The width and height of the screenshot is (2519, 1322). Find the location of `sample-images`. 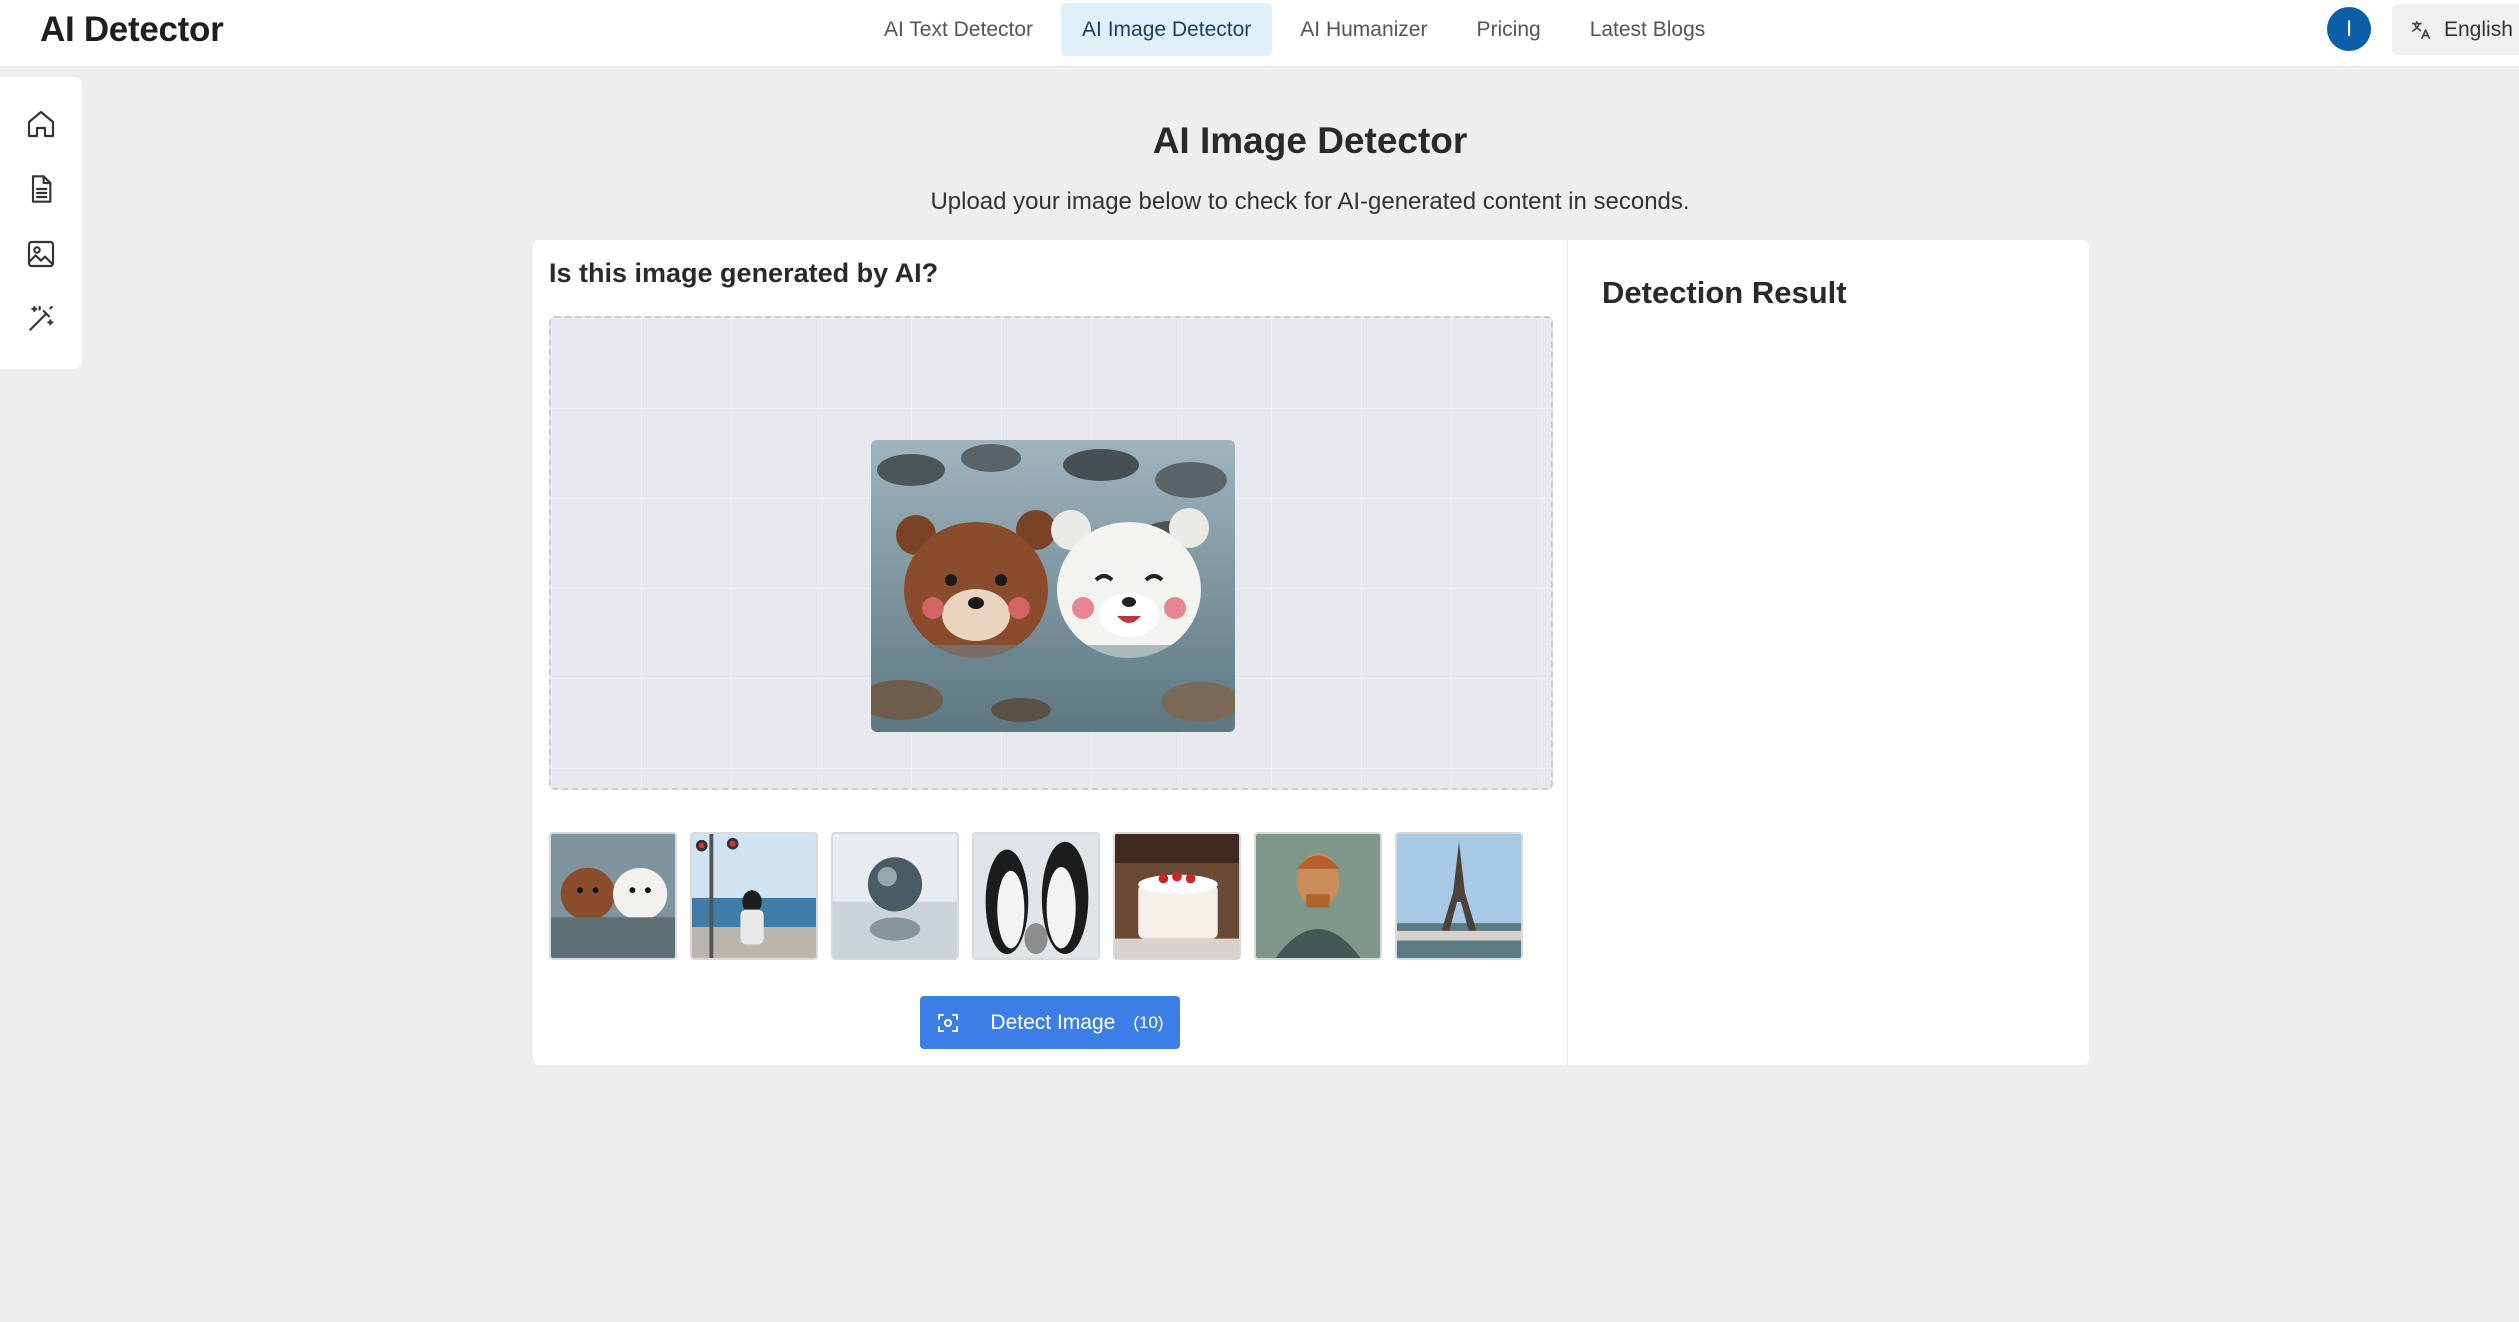

sample-images is located at coordinates (1036, 896).